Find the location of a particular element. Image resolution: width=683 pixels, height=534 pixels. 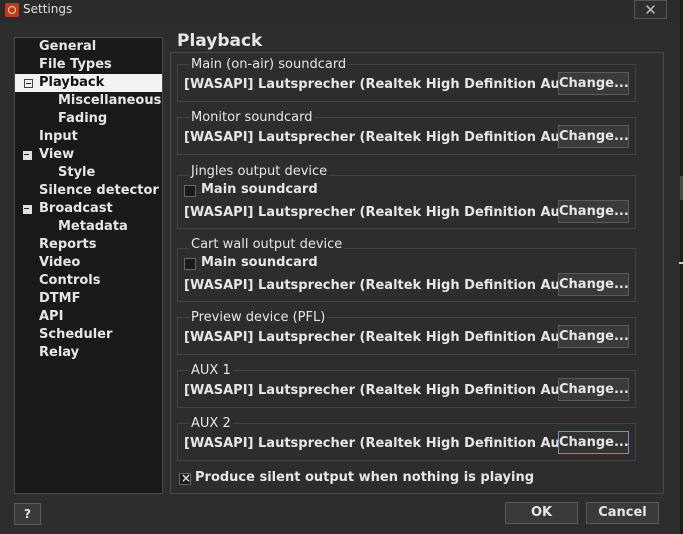

tree-item-input: Input is located at coordinates (58, 137).